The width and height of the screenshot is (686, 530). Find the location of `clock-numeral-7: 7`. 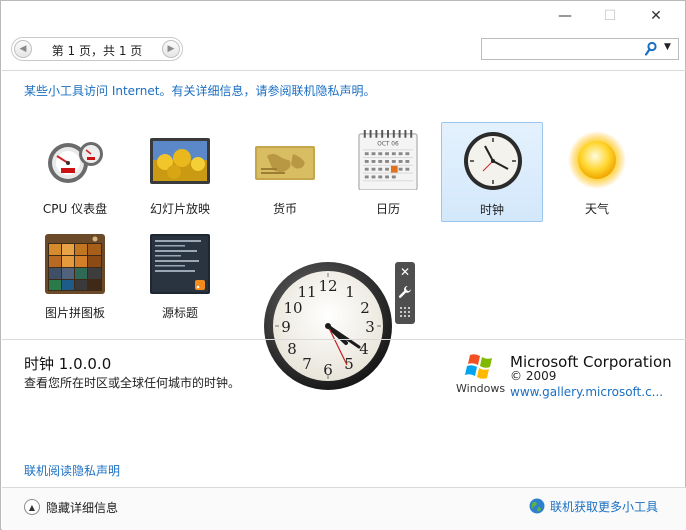

clock-numeral-7: 7 is located at coordinates (307, 364).